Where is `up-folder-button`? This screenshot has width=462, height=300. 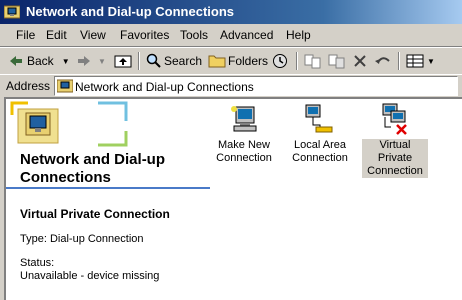
up-folder-button is located at coordinates (123, 61).